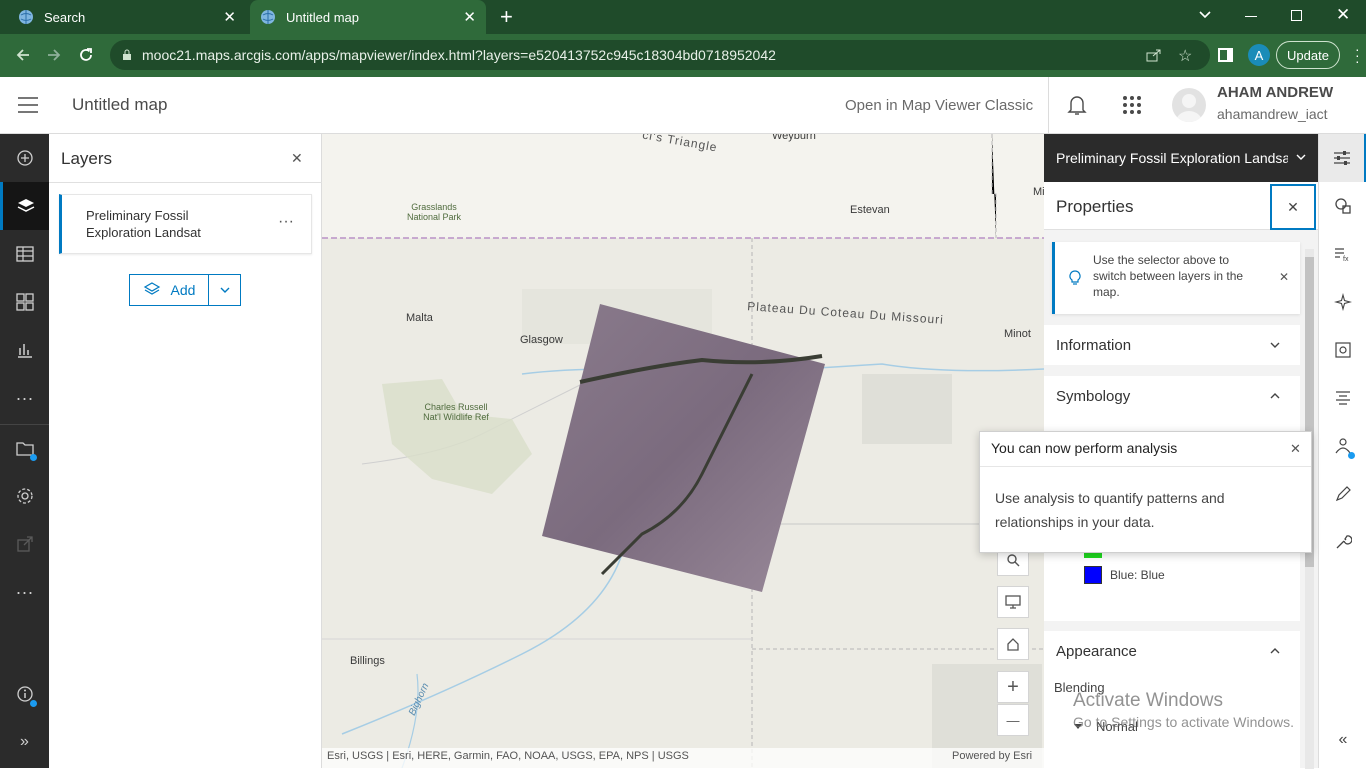 This screenshot has width=1366, height=769. Describe the element at coordinates (1342, 350) in the screenshot. I see `raster-functions-icon` at that location.